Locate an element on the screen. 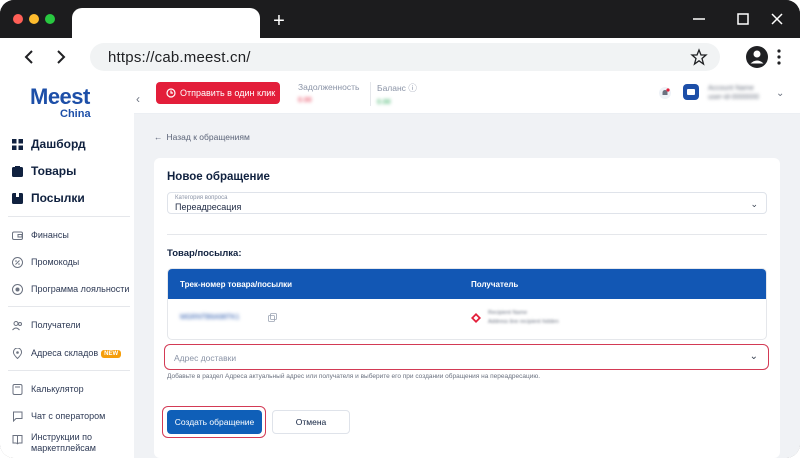 This screenshot has height=458, width=800. minimize-icon is located at coordinates (699, 19).